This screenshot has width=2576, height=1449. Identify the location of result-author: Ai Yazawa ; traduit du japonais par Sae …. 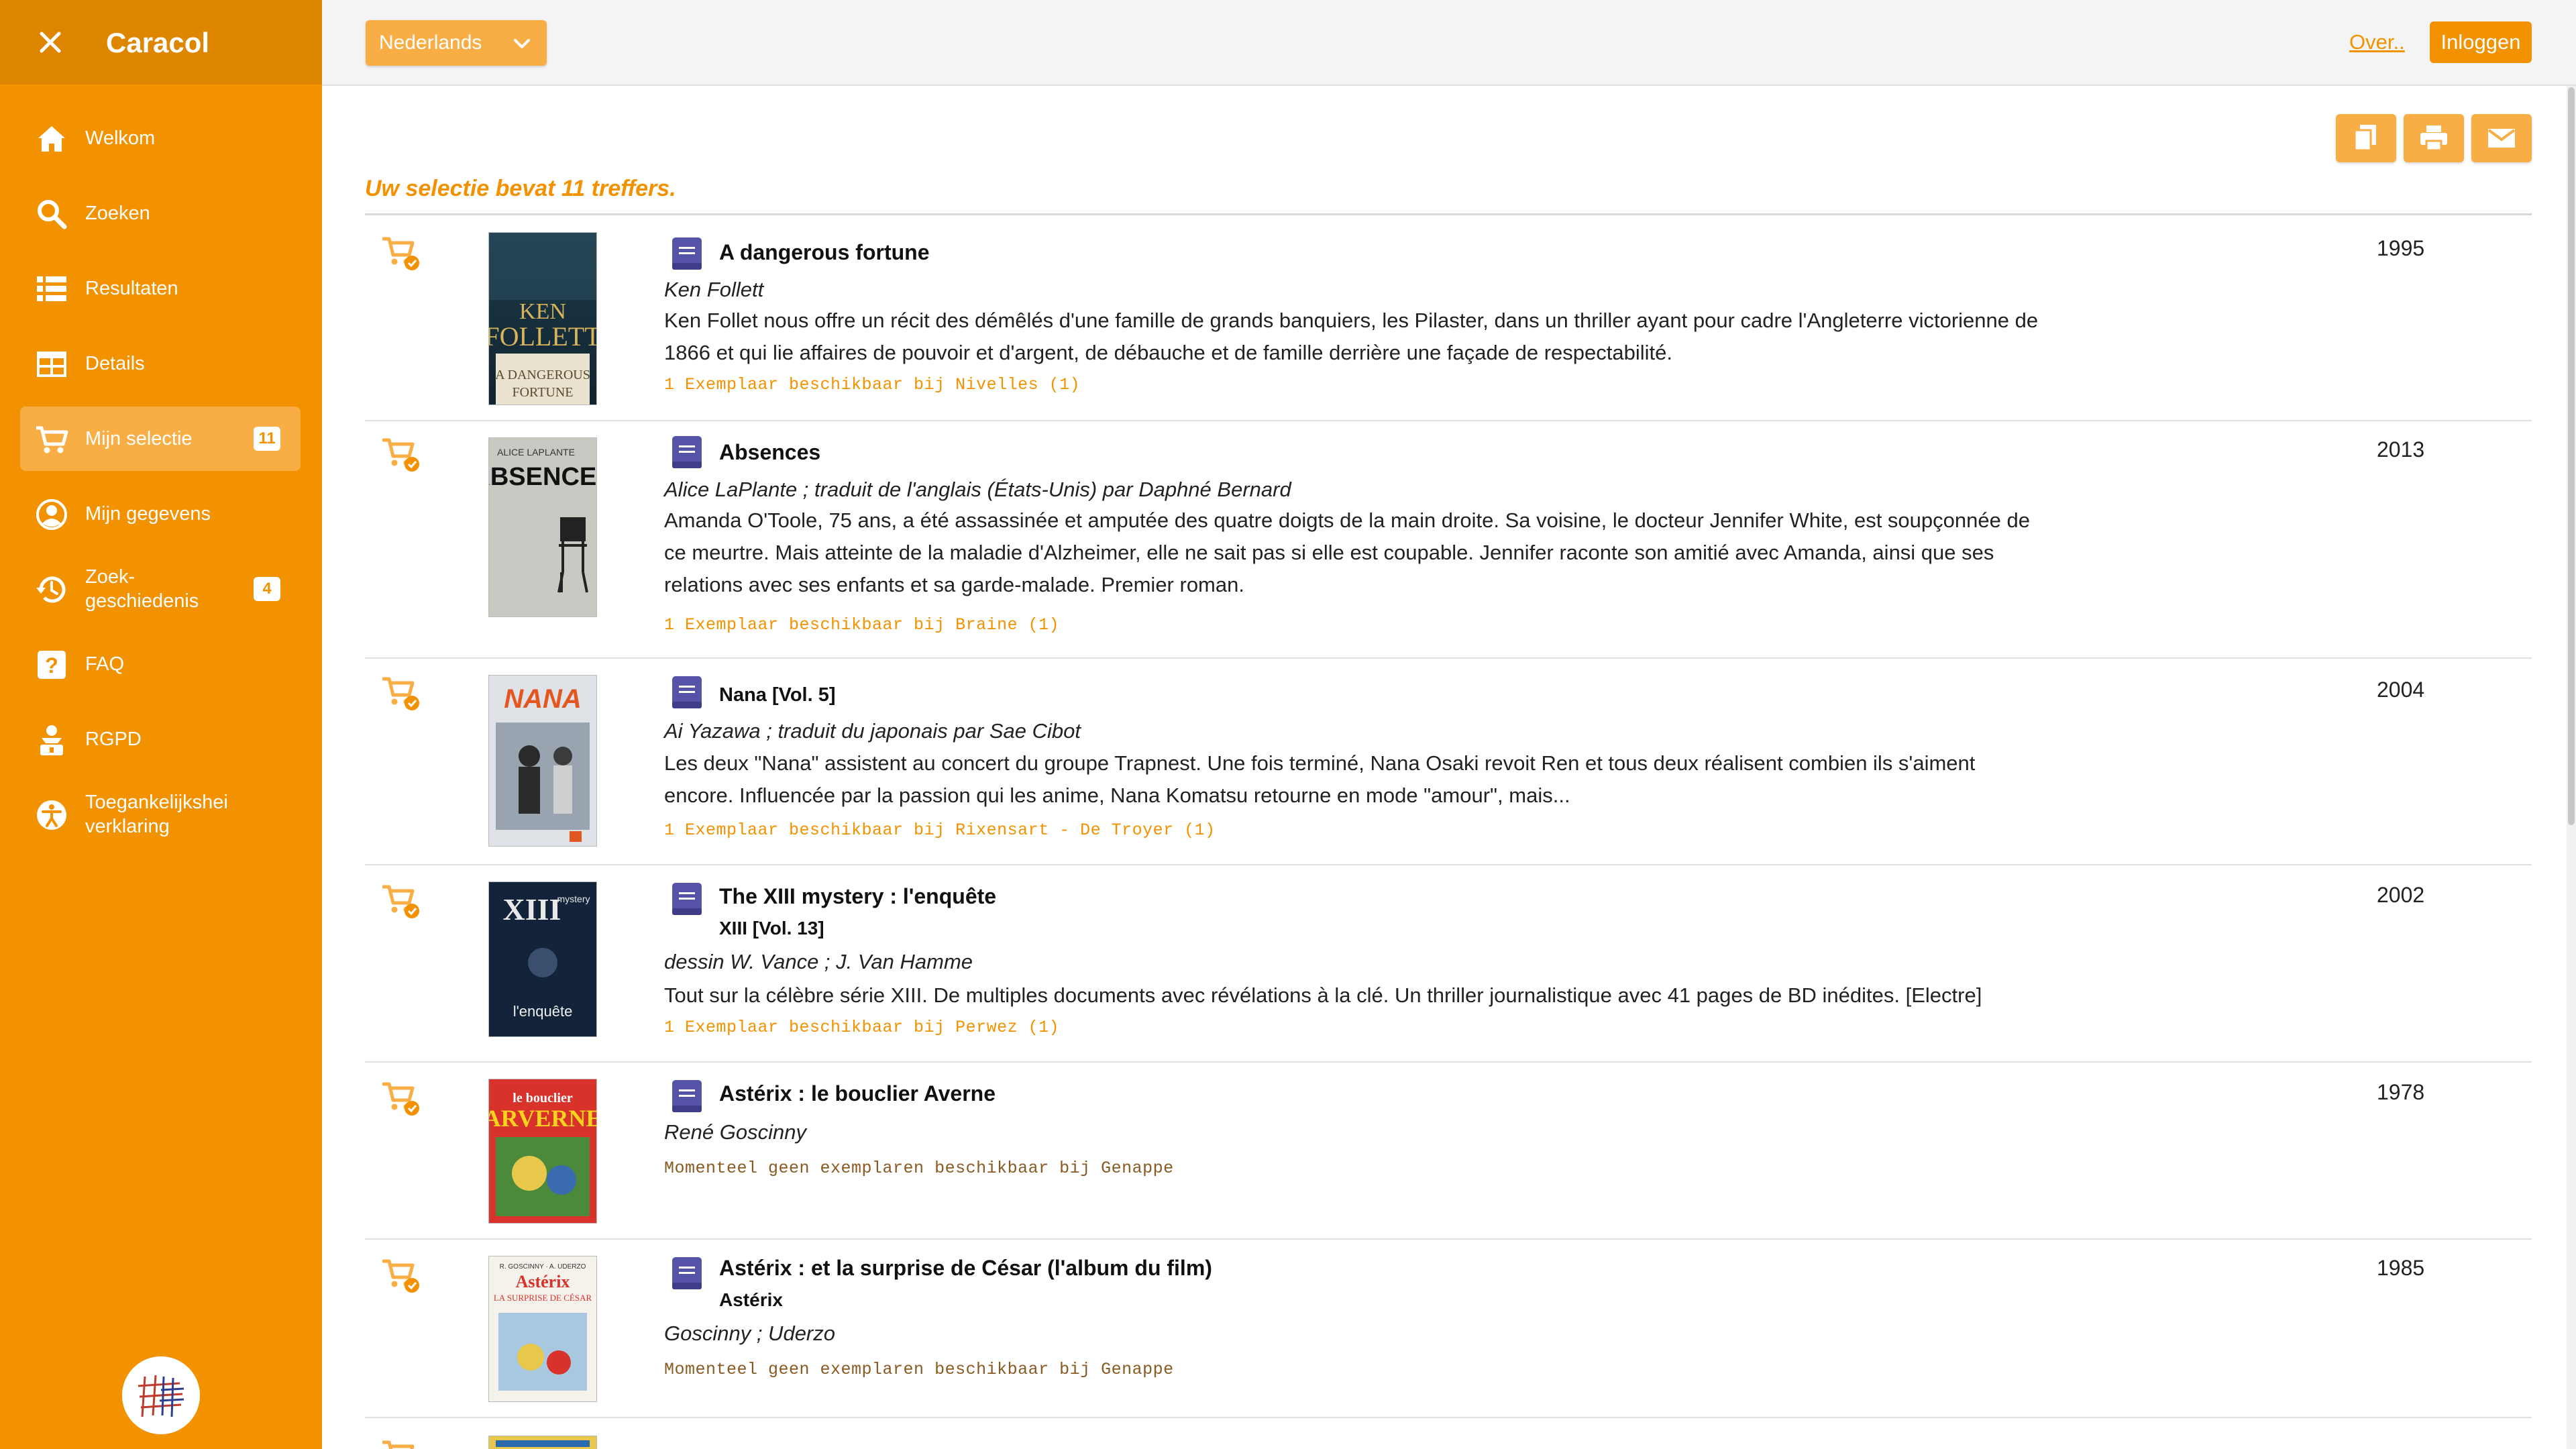
(872, 731).